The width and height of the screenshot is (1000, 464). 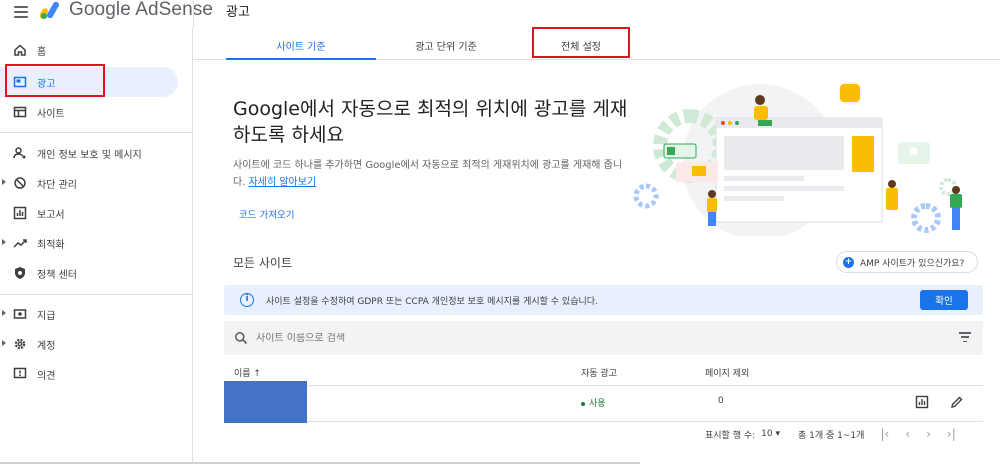 What do you see at coordinates (89, 314) in the screenshot?
I see `sidebar-item-payments: 지급` at bounding box center [89, 314].